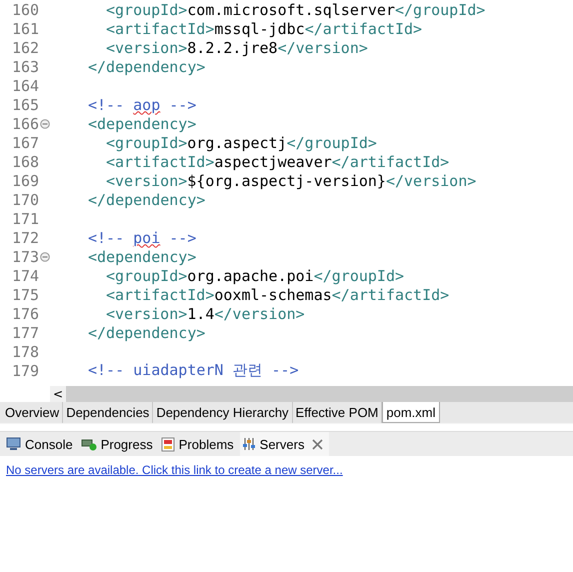 The image size is (573, 572). Describe the element at coordinates (26, 47) in the screenshot. I see `line-number: 162` at that location.